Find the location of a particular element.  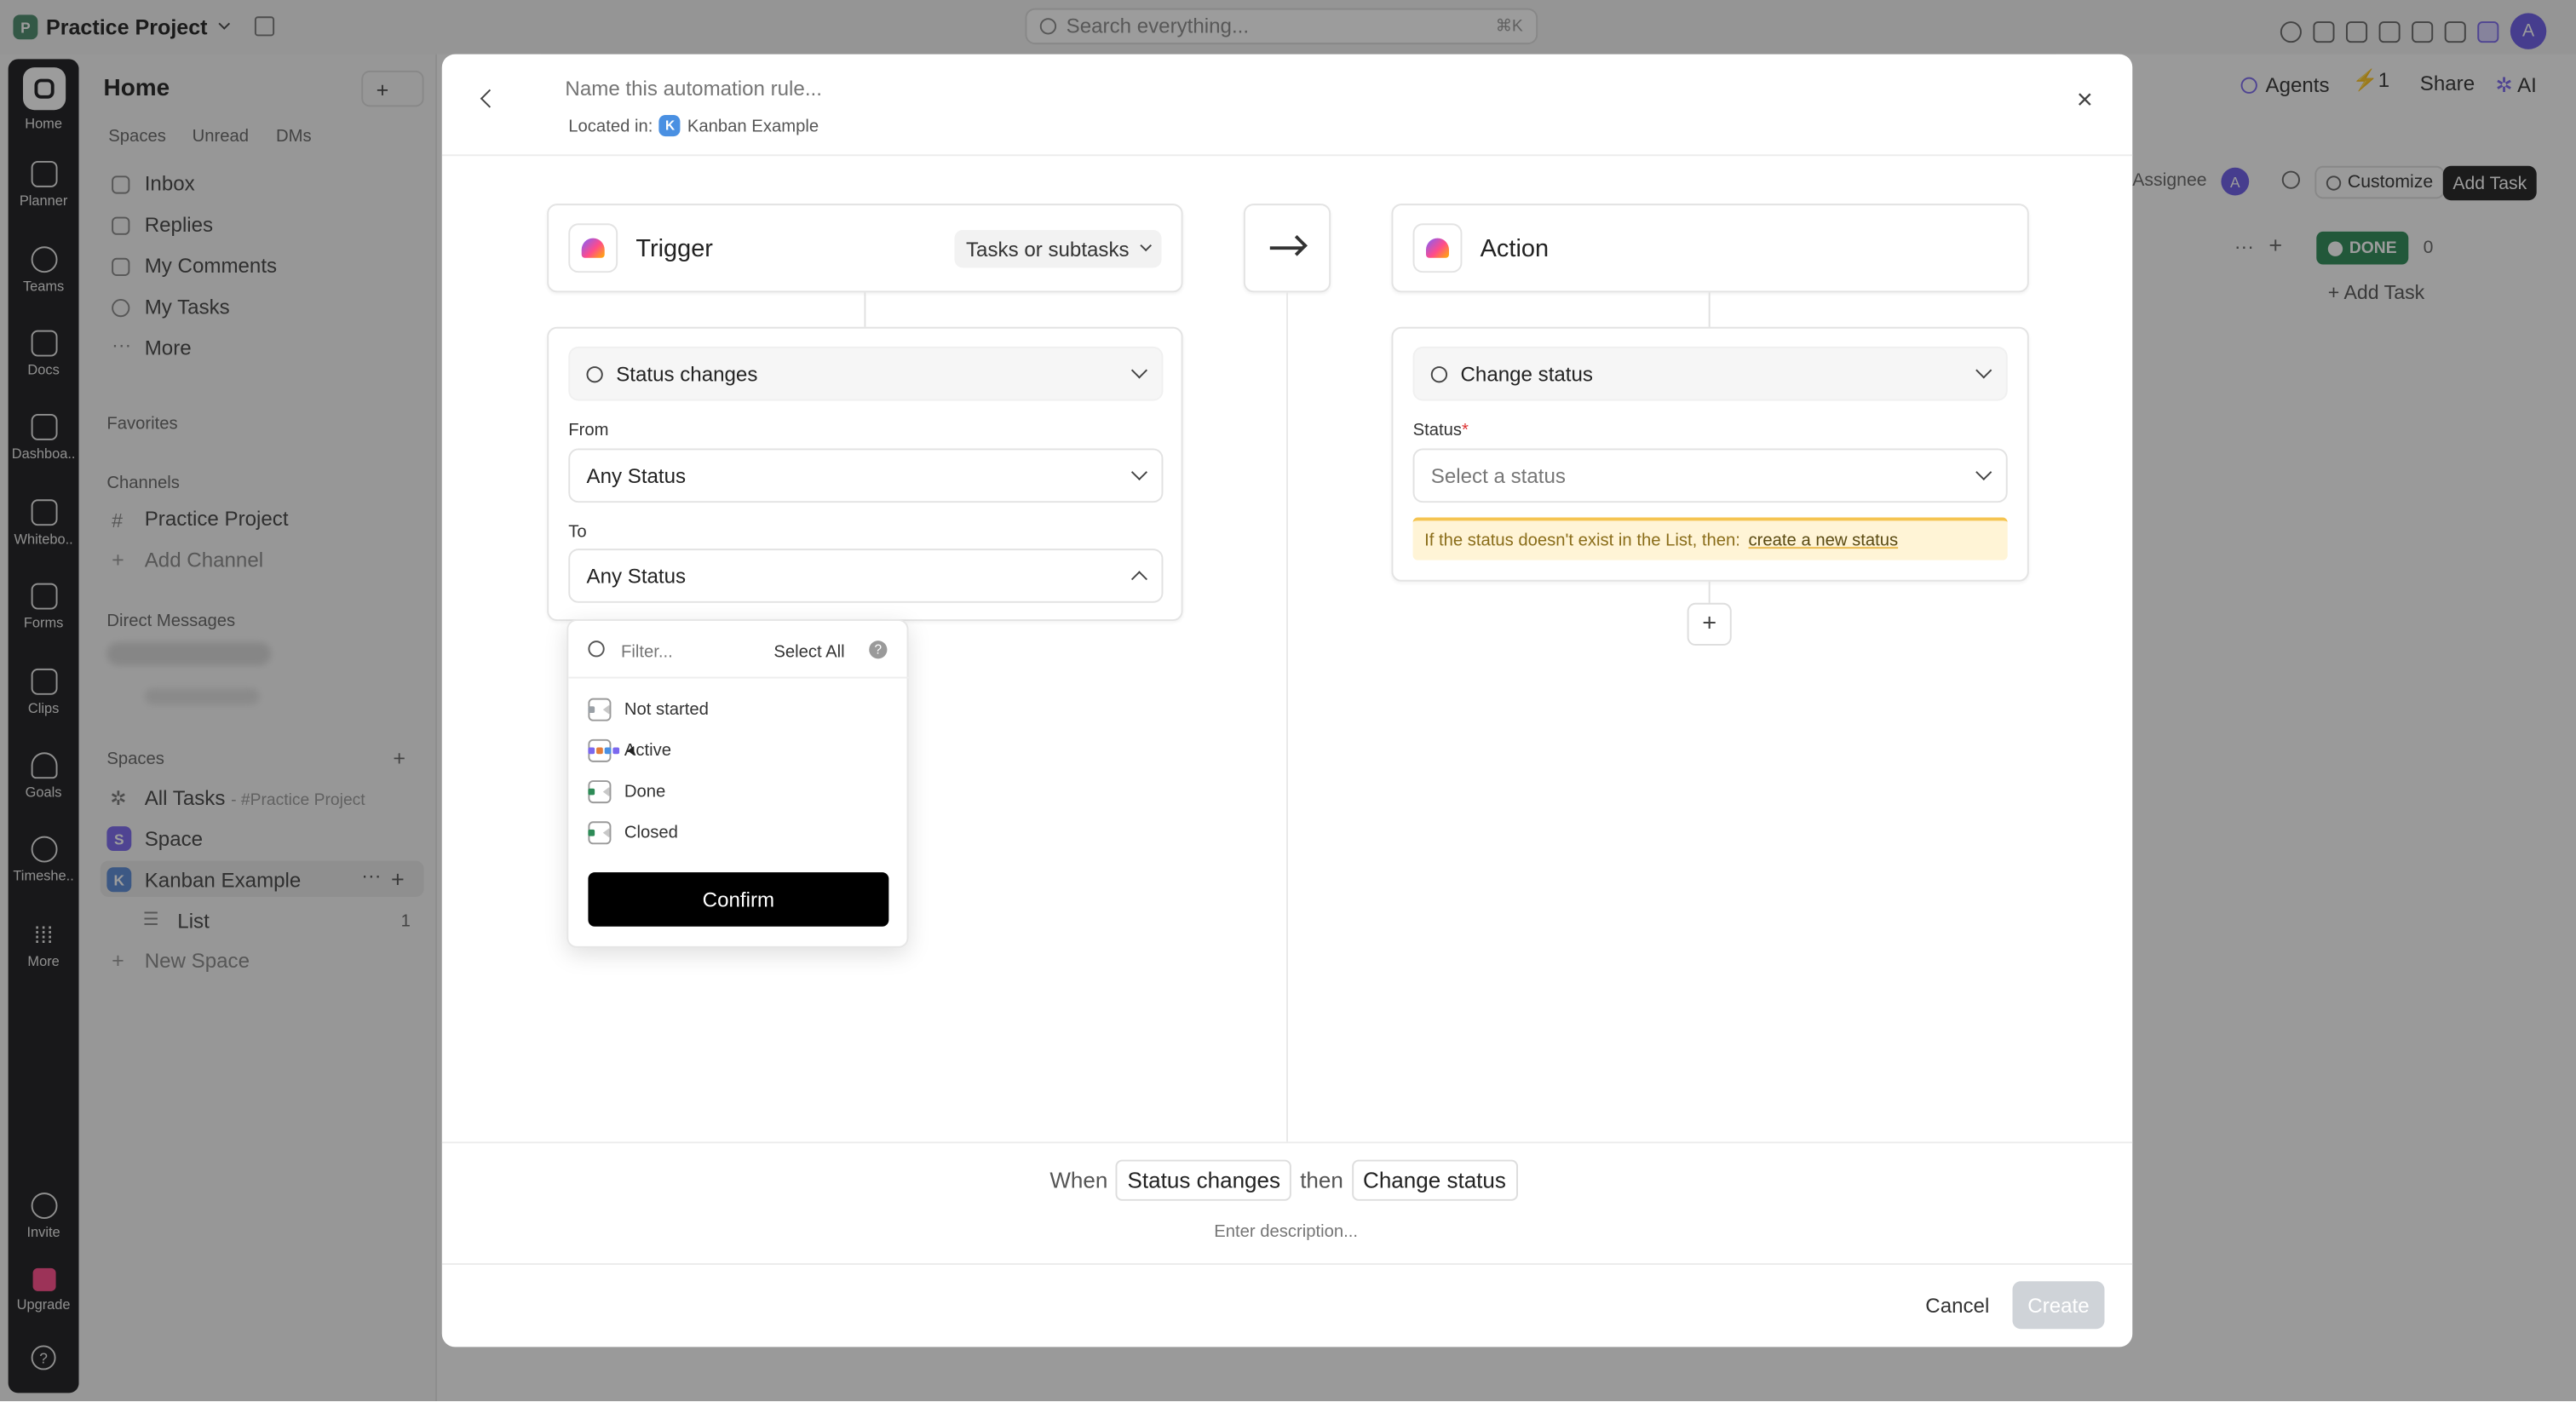

status-option: Done is located at coordinates (740, 792).